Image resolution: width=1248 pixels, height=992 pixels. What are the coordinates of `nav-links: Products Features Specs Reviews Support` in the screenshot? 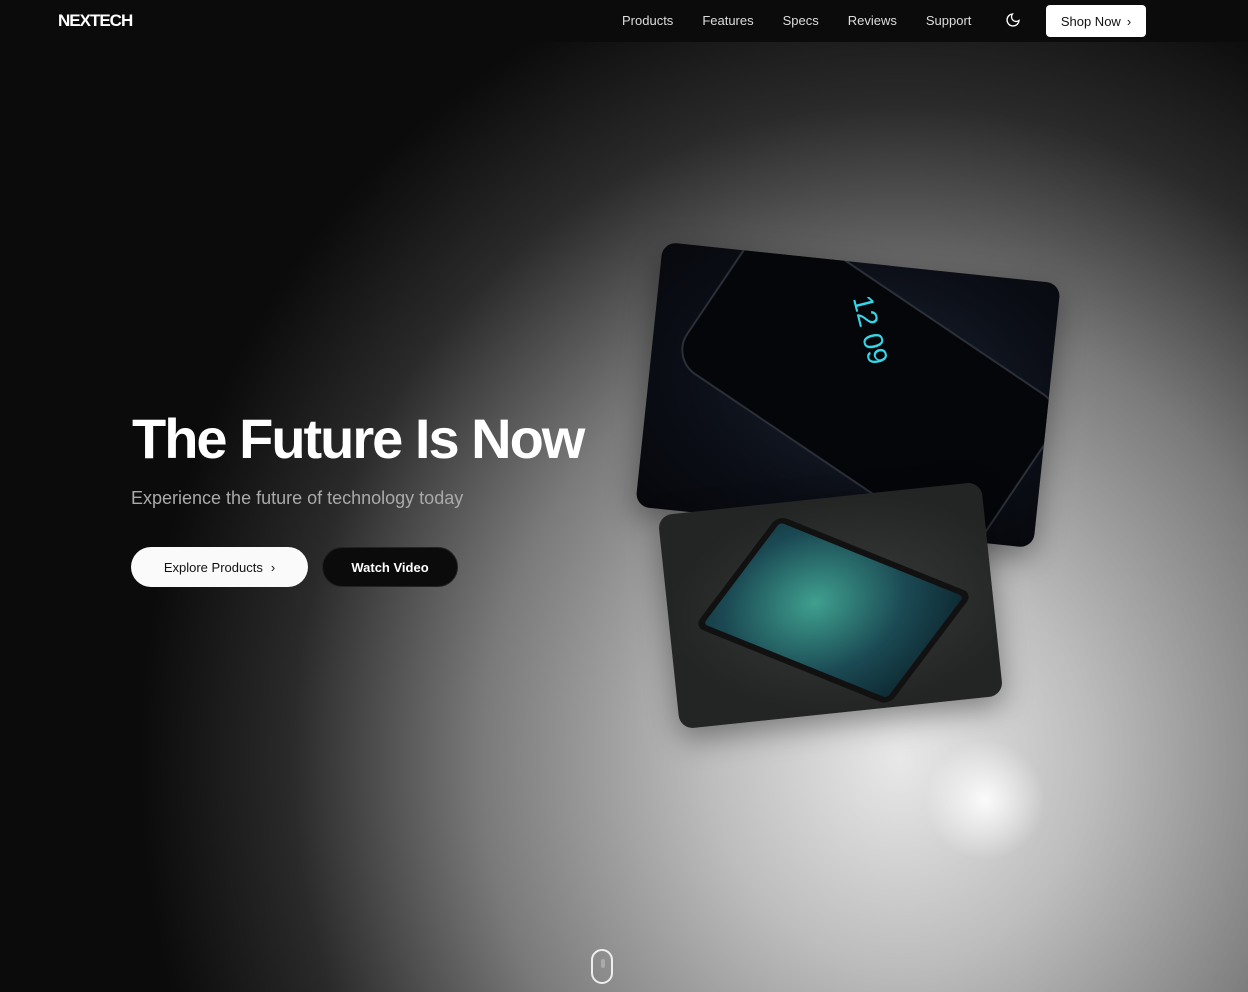 It's located at (796, 20).